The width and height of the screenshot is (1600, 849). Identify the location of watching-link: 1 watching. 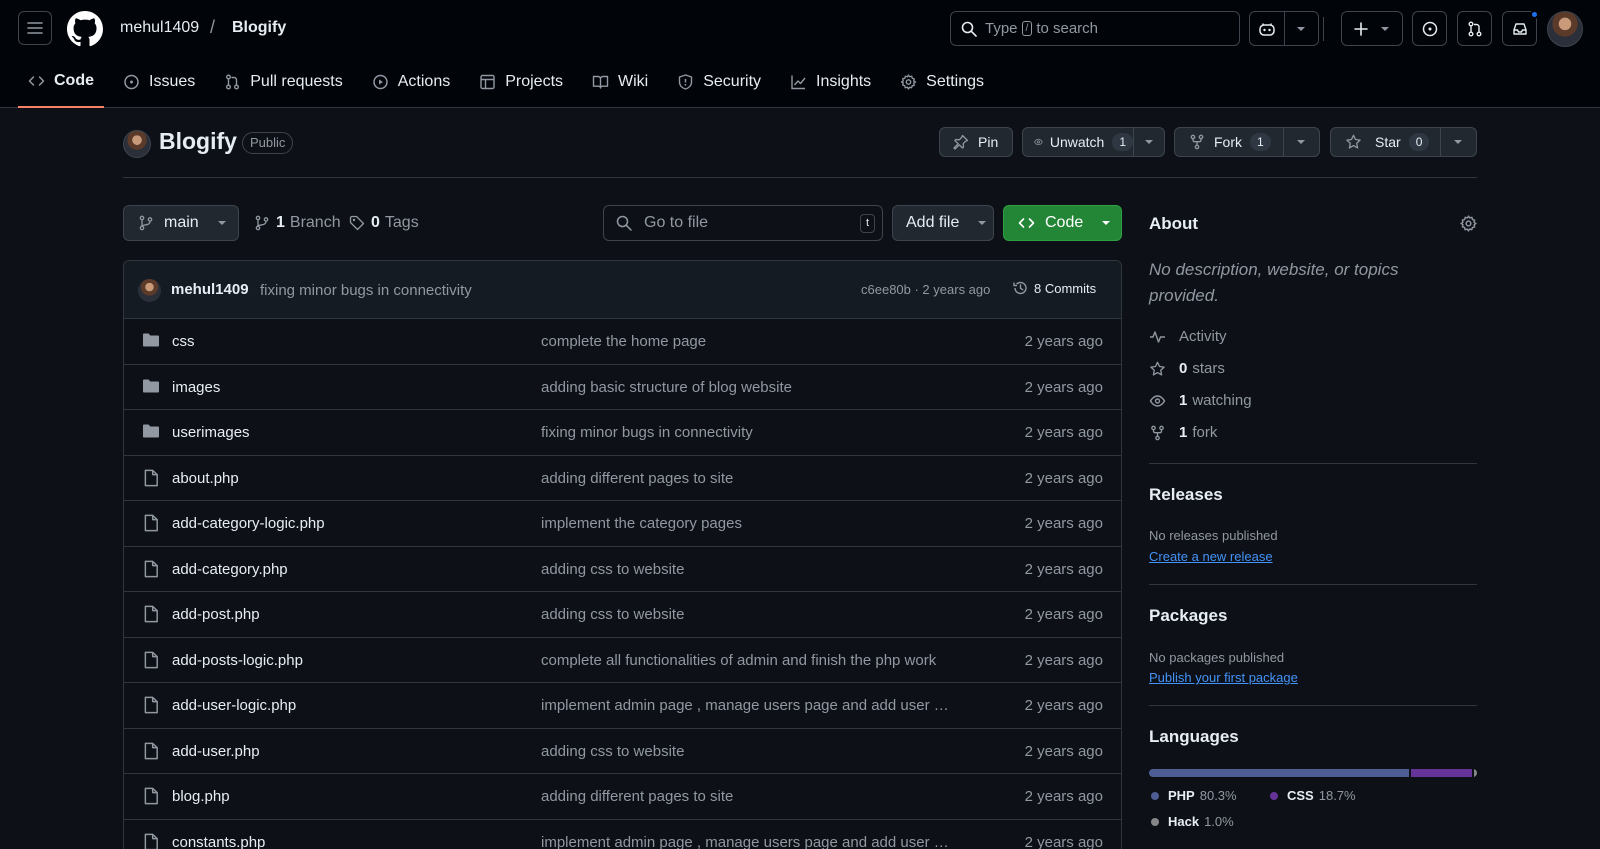
(1200, 400).